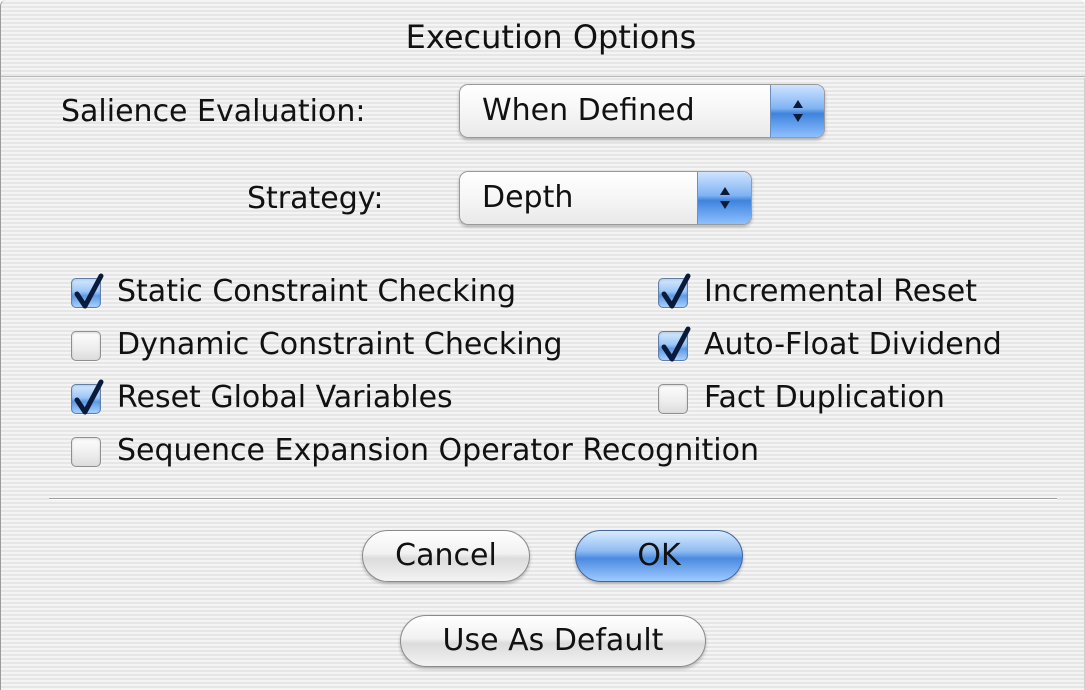 This screenshot has width=1085, height=690. Describe the element at coordinates (86, 346) in the screenshot. I see `dynamic-constraint-checkbox` at that location.